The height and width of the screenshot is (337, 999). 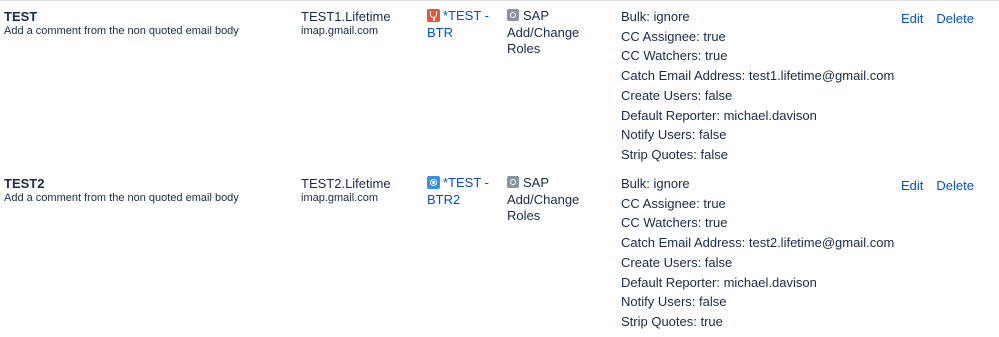 What do you see at coordinates (444, 199) in the screenshot?
I see `project-name-line2: BTR2` at bounding box center [444, 199].